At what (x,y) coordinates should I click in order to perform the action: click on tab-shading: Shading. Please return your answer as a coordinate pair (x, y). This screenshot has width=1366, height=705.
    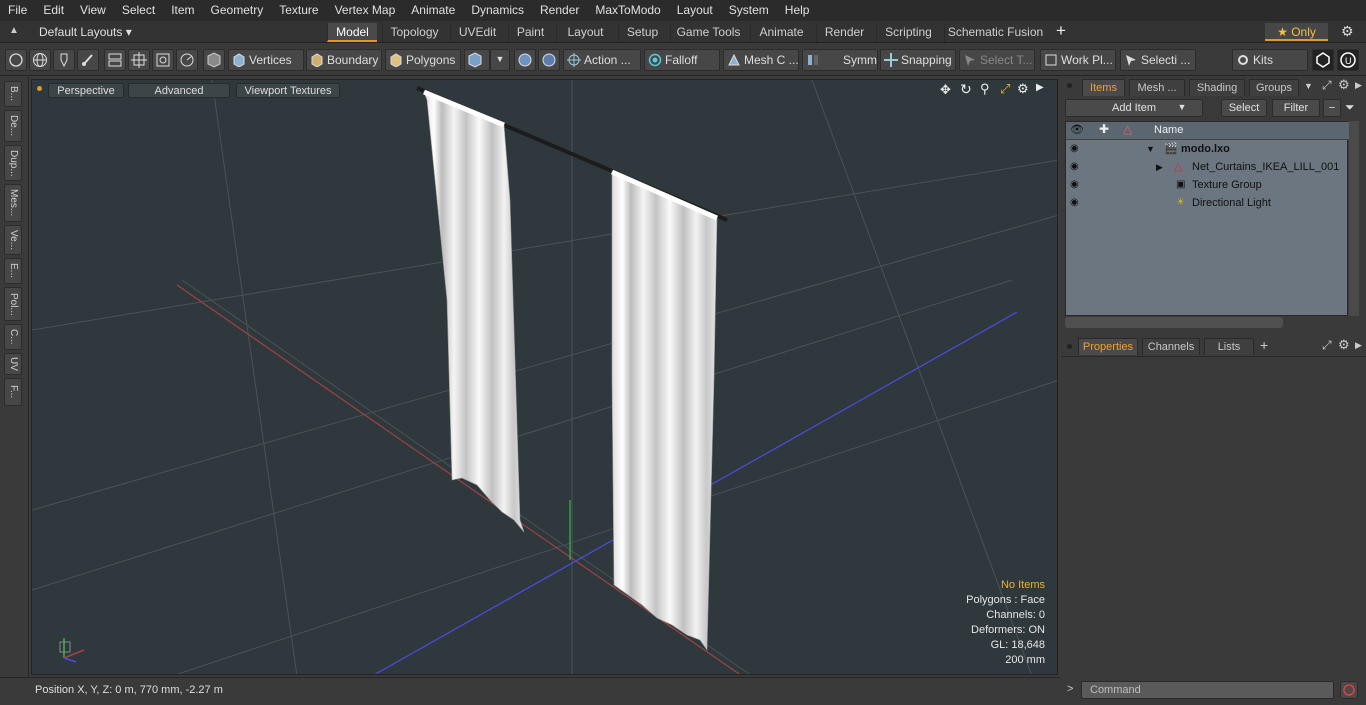
    Looking at the image, I should click on (1217, 87).